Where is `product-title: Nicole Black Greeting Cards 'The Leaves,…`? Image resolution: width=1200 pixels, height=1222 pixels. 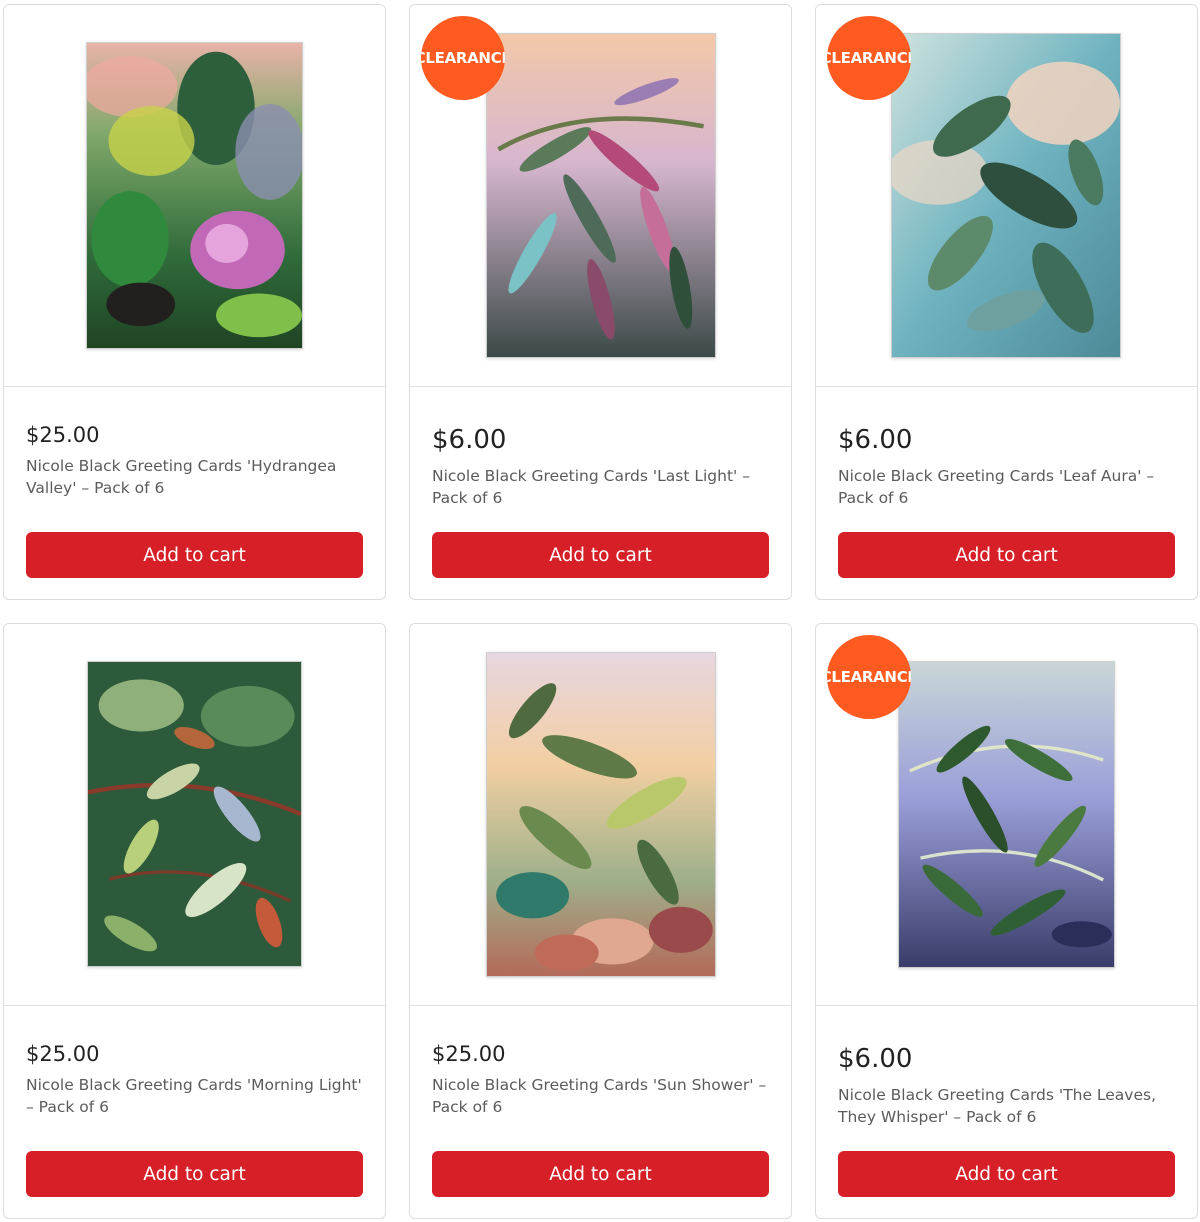 product-title: Nicole Black Greeting Cards 'The Leaves,… is located at coordinates (1006, 1106).